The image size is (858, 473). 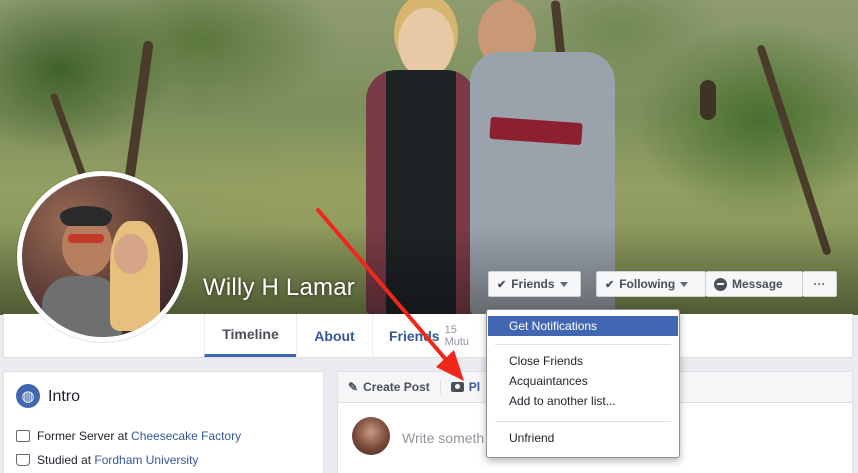 I want to click on profile-name: Willy H Lamar, so click(x=279, y=288).